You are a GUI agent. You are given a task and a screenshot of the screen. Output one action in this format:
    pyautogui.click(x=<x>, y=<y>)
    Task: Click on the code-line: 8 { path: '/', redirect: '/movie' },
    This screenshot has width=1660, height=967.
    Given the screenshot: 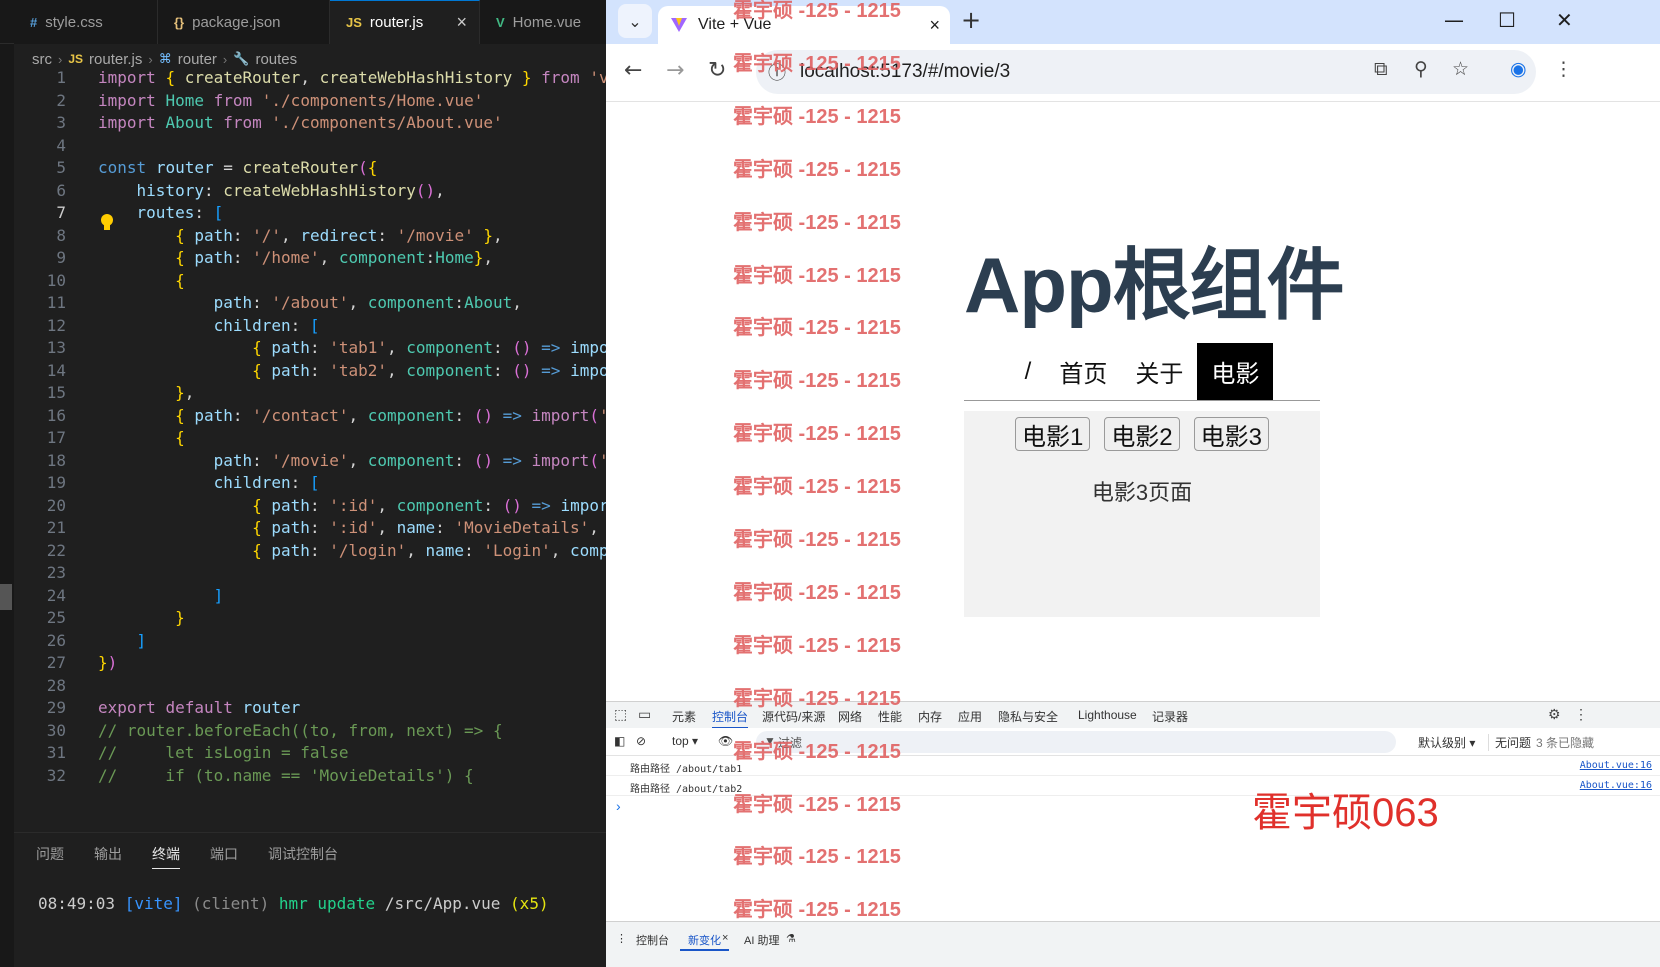 What is the action you would take?
    pyautogui.click(x=303, y=236)
    